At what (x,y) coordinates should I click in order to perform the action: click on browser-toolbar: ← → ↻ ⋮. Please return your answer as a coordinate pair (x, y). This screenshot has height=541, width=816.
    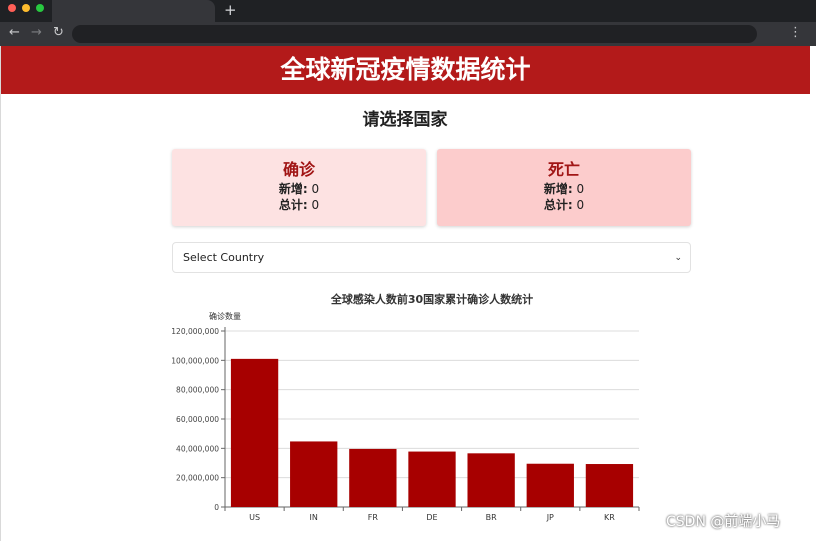
    Looking at the image, I should click on (408, 34).